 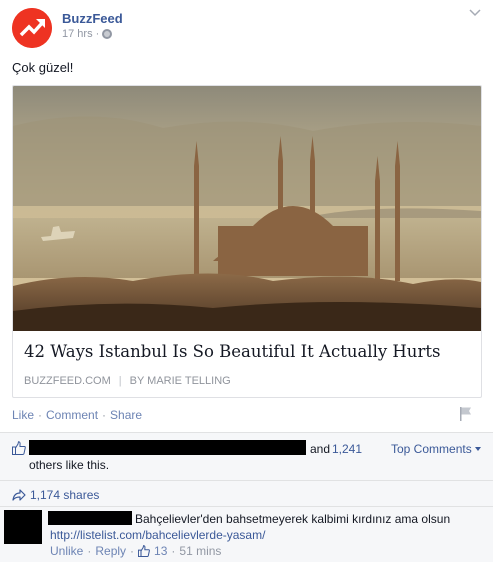 I want to click on post-meta: 17 hrs ·, so click(x=87, y=34).